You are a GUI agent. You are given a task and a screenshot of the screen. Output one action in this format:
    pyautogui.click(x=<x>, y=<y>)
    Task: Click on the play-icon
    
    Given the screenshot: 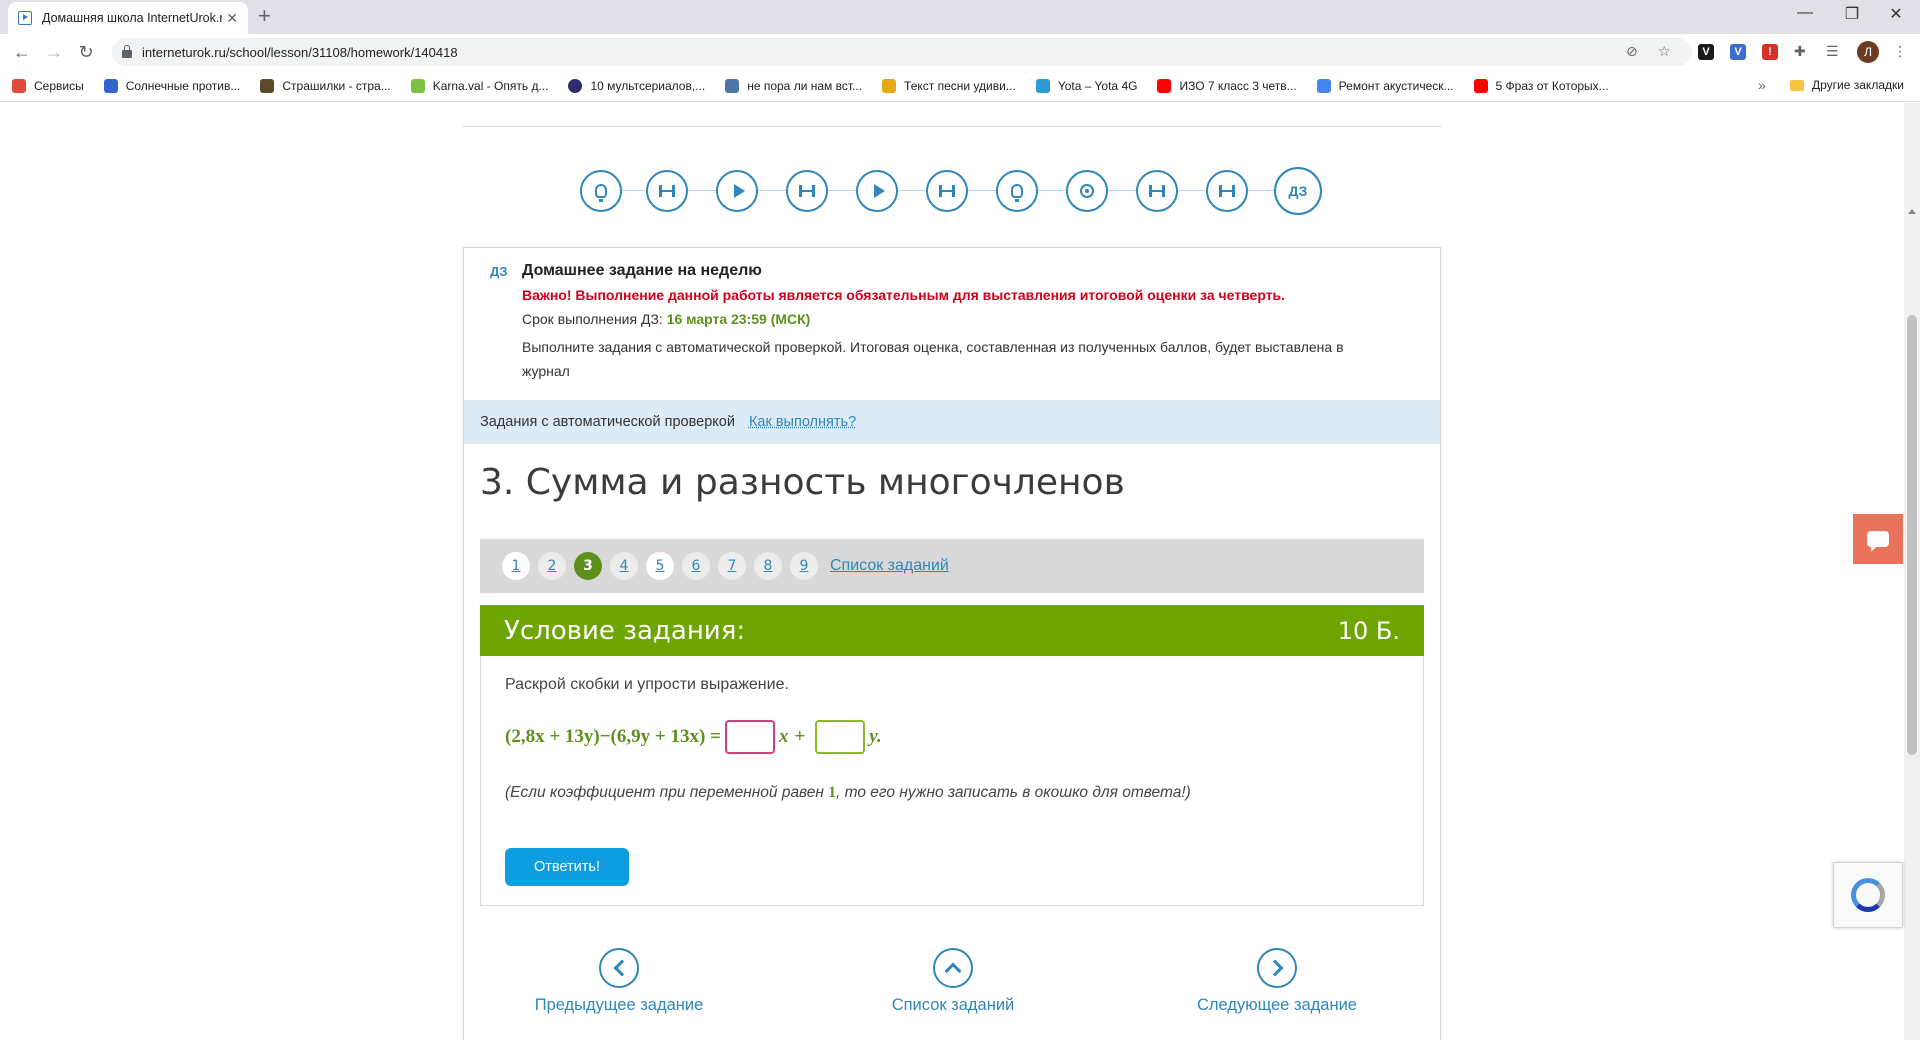 What is the action you would take?
    pyautogui.click(x=739, y=191)
    